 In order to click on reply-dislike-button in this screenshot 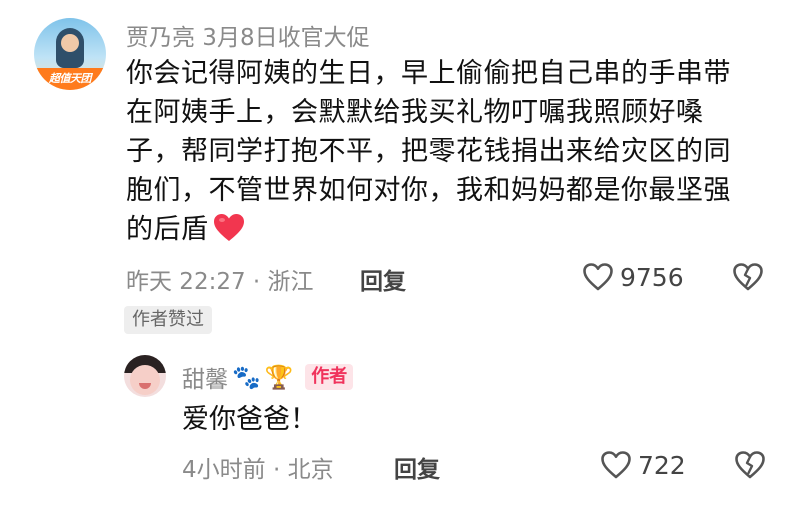, I will do `click(750, 468)`.